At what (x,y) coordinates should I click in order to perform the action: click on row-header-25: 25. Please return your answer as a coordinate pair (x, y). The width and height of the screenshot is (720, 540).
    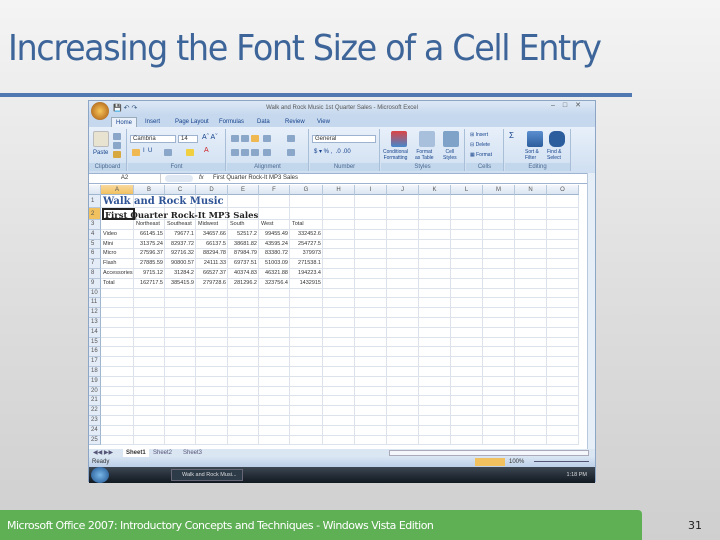
    Looking at the image, I should click on (95, 440).